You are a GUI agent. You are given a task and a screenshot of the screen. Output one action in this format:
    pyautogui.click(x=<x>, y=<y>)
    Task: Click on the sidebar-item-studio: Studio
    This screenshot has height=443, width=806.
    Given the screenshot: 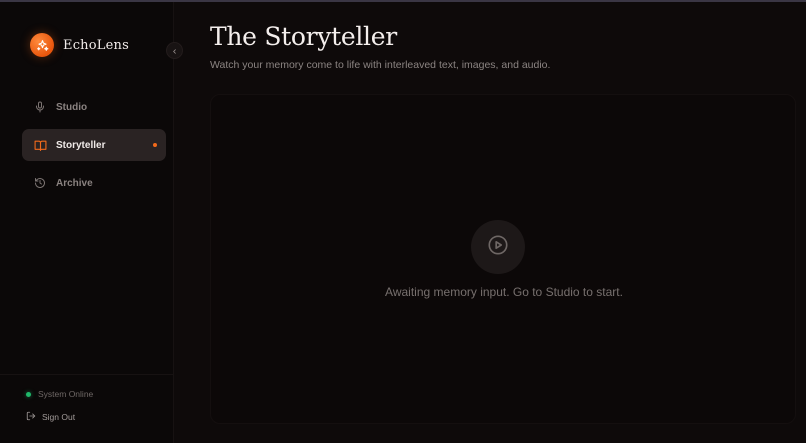 What is the action you would take?
    pyautogui.click(x=94, y=107)
    